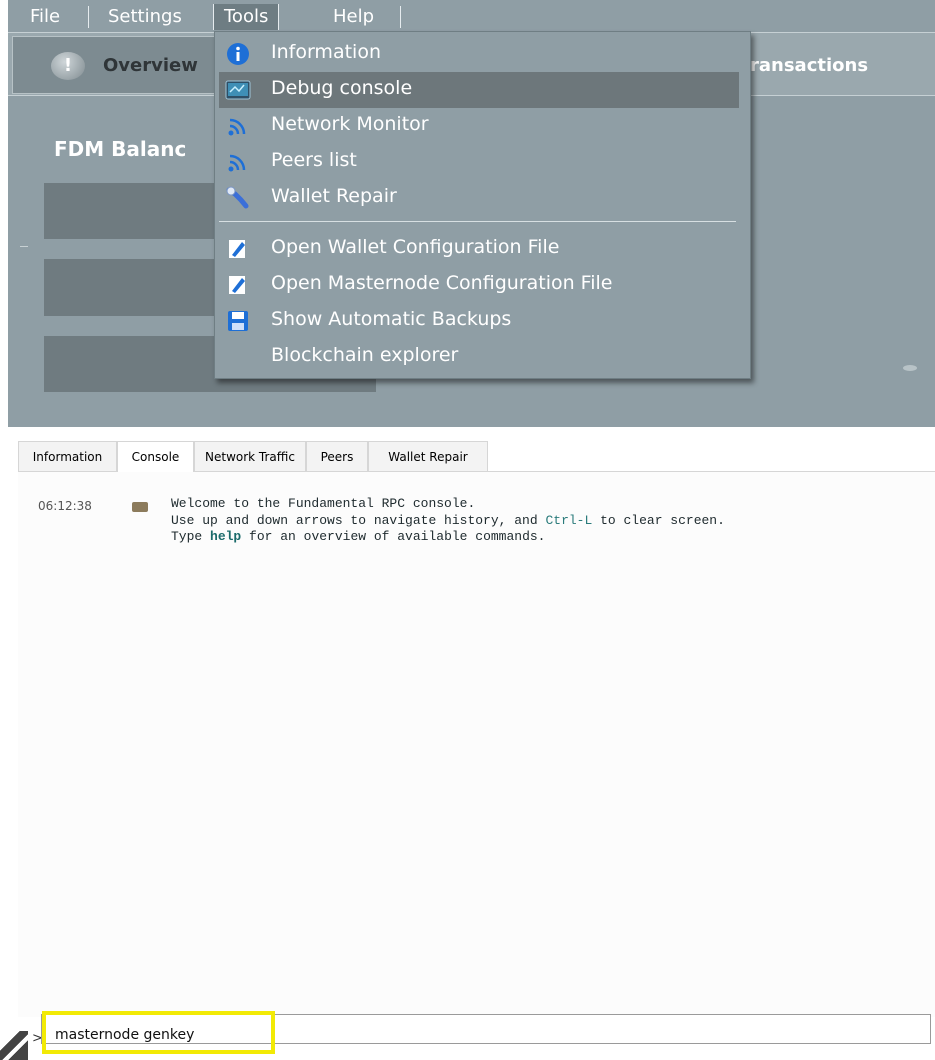 This screenshot has width=935, height=1060. I want to click on menu-item-label: Wallet Repair, so click(334, 196).